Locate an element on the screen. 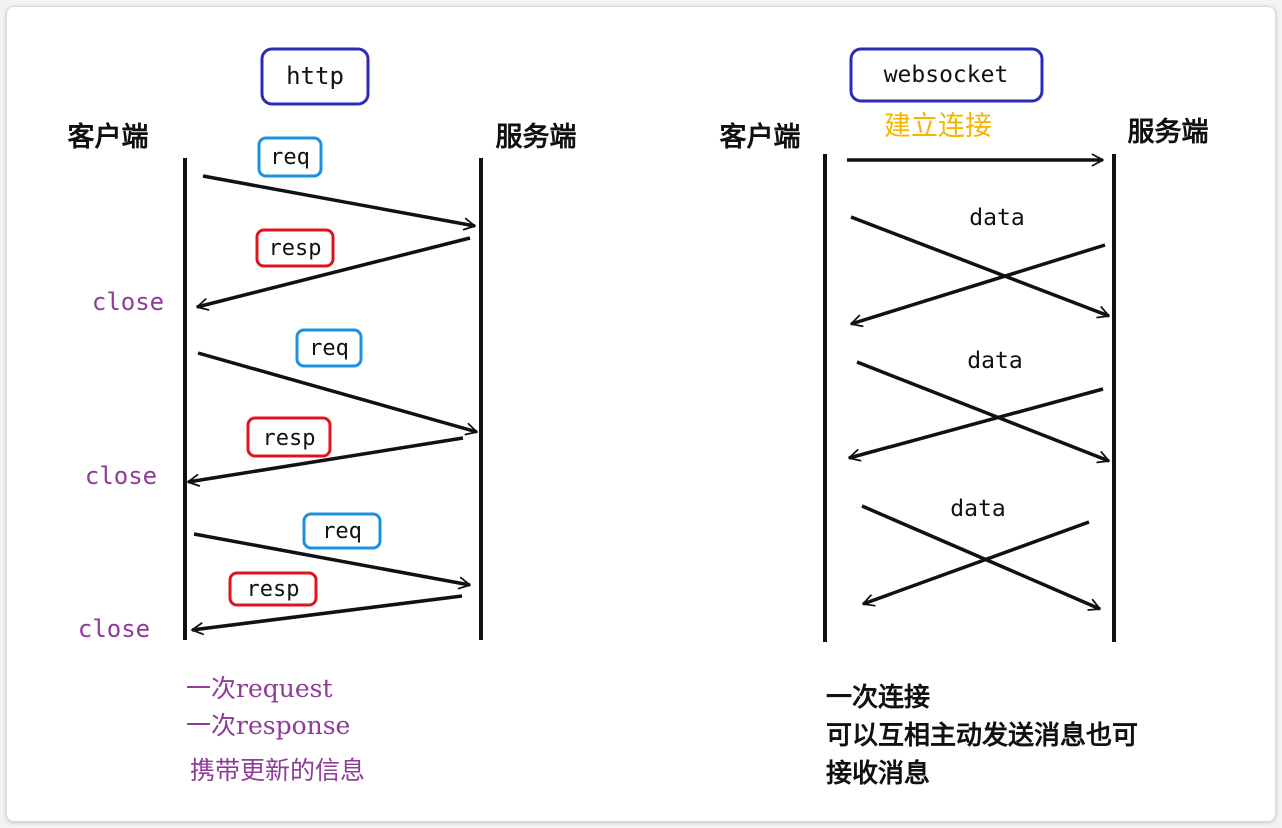  websocket-note-line: 可以互相主动发送消息也可 is located at coordinates (982, 736).